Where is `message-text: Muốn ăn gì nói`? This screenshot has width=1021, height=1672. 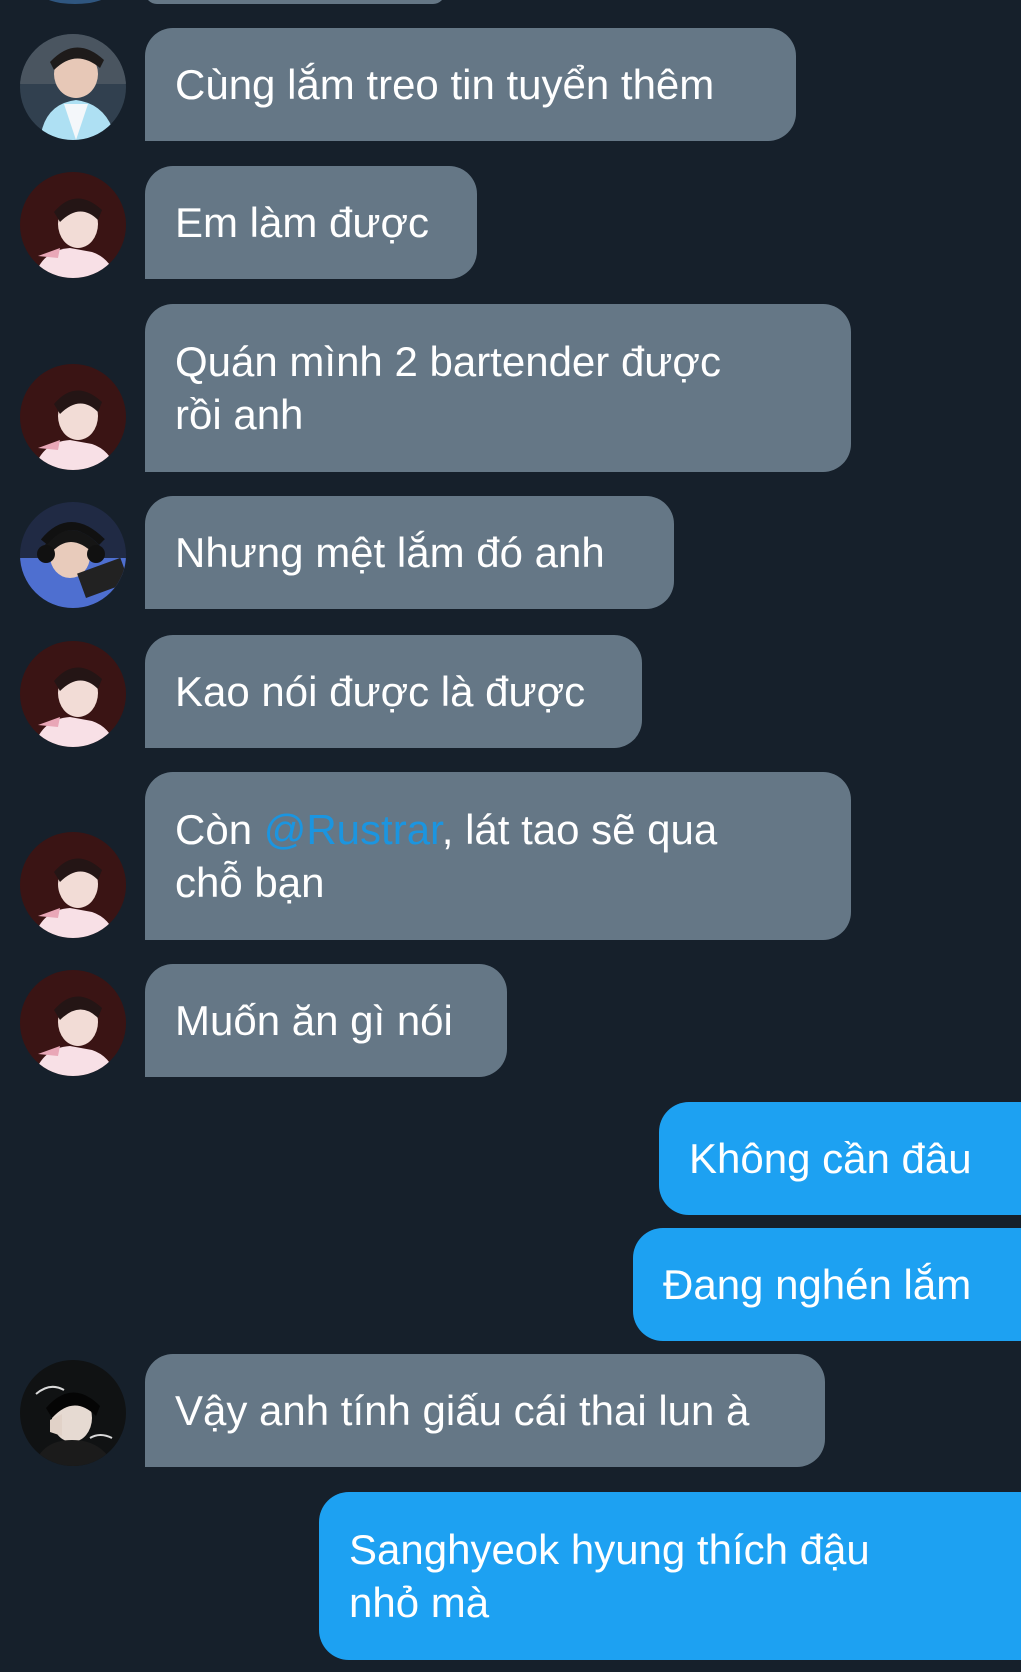
message-text: Muốn ăn gì nói is located at coordinates (314, 1020).